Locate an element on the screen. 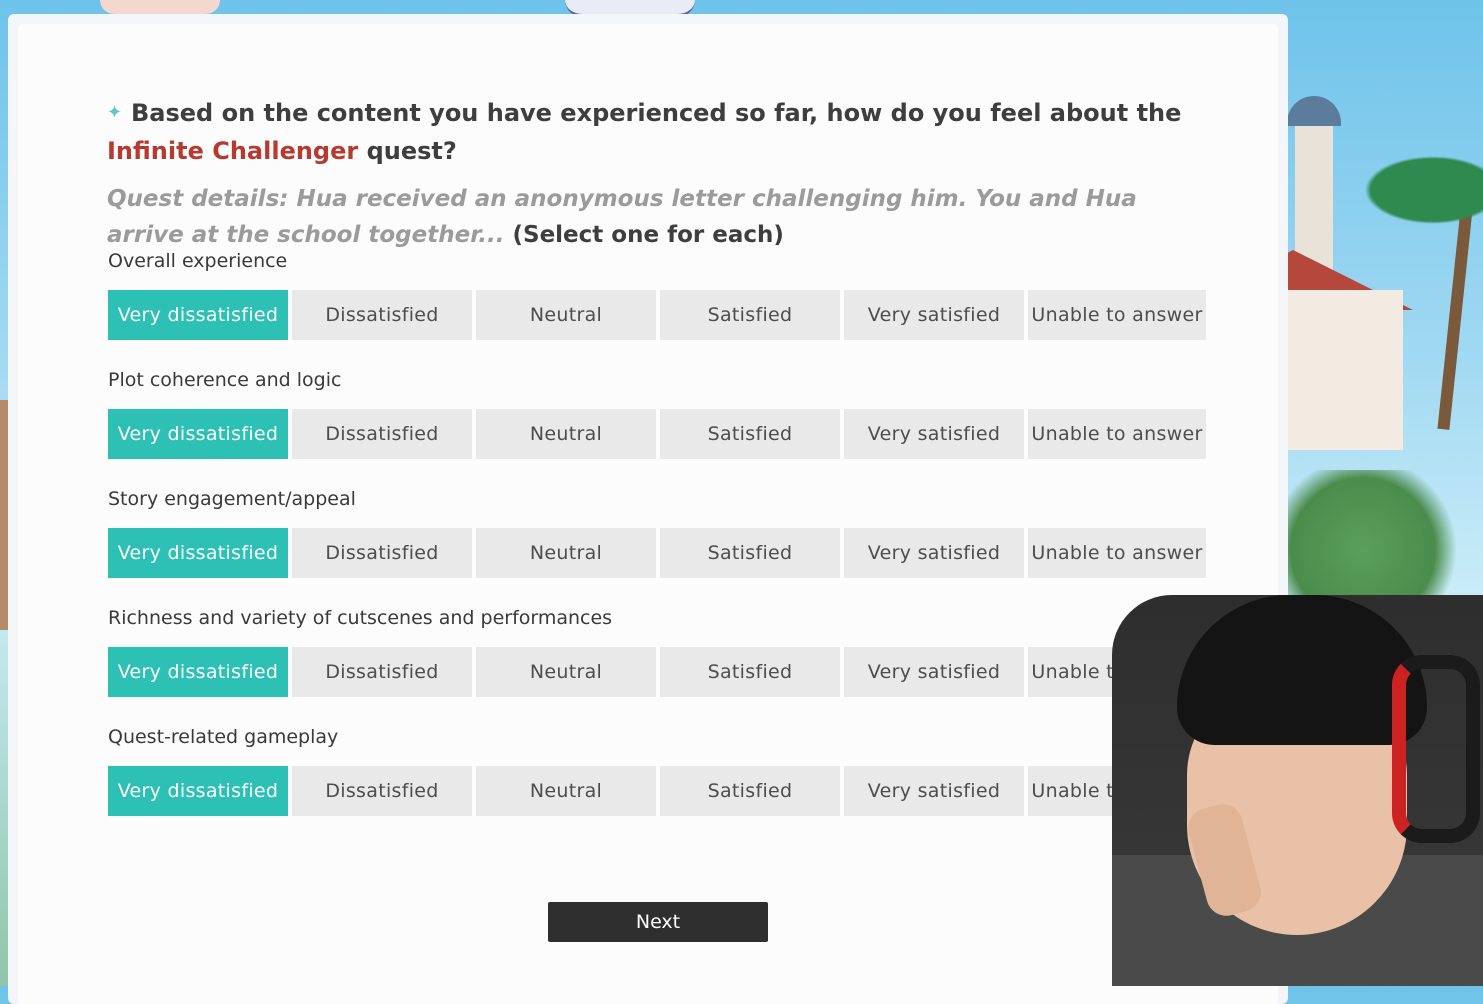 This screenshot has width=1483, height=1004. next-button: Next is located at coordinates (658, 922).